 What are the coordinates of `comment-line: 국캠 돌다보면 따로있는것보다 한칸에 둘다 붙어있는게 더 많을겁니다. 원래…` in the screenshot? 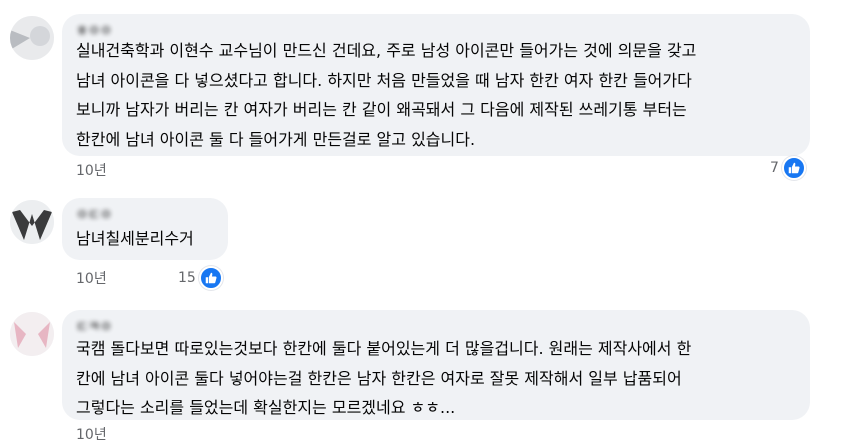 It's located at (384, 348).